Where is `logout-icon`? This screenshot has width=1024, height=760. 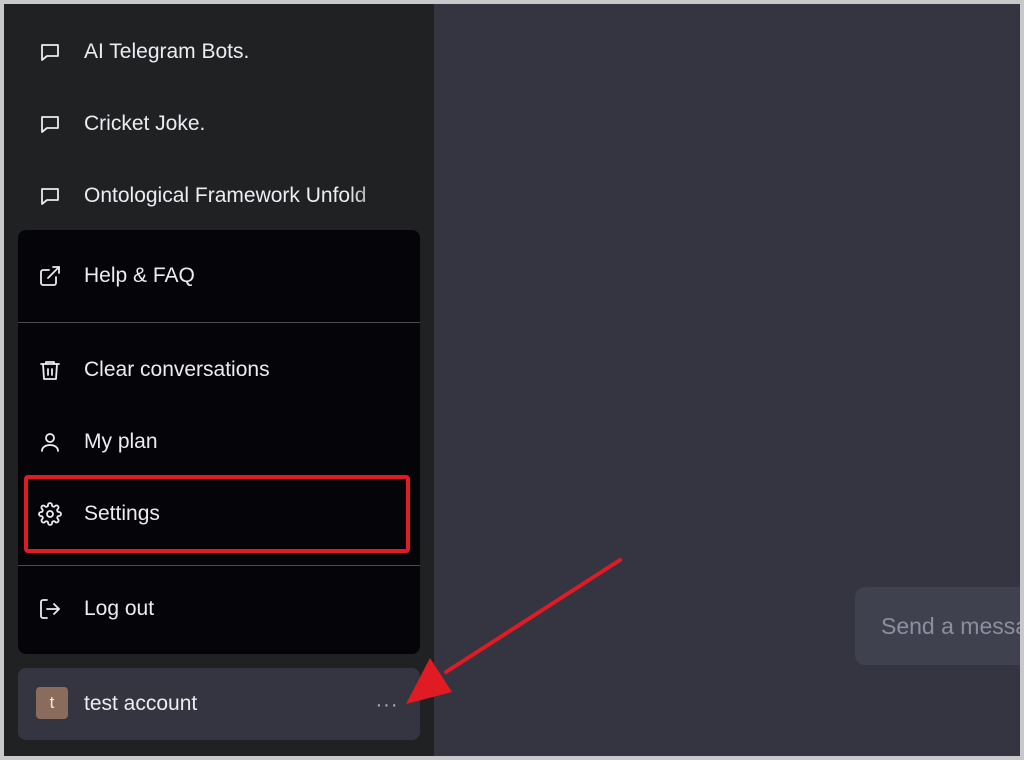 logout-icon is located at coordinates (50, 609).